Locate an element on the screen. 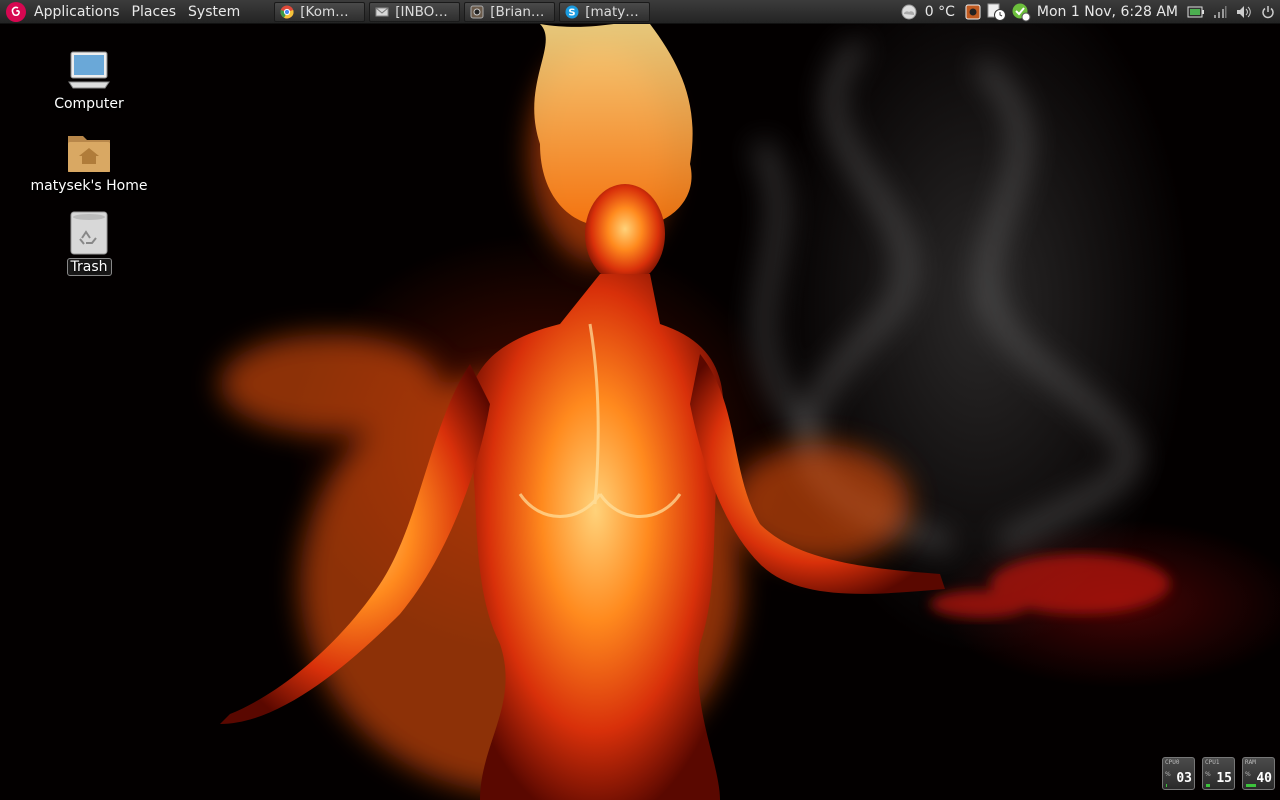 This screenshot has width=1280, height=800. weather-icon is located at coordinates (909, 12).